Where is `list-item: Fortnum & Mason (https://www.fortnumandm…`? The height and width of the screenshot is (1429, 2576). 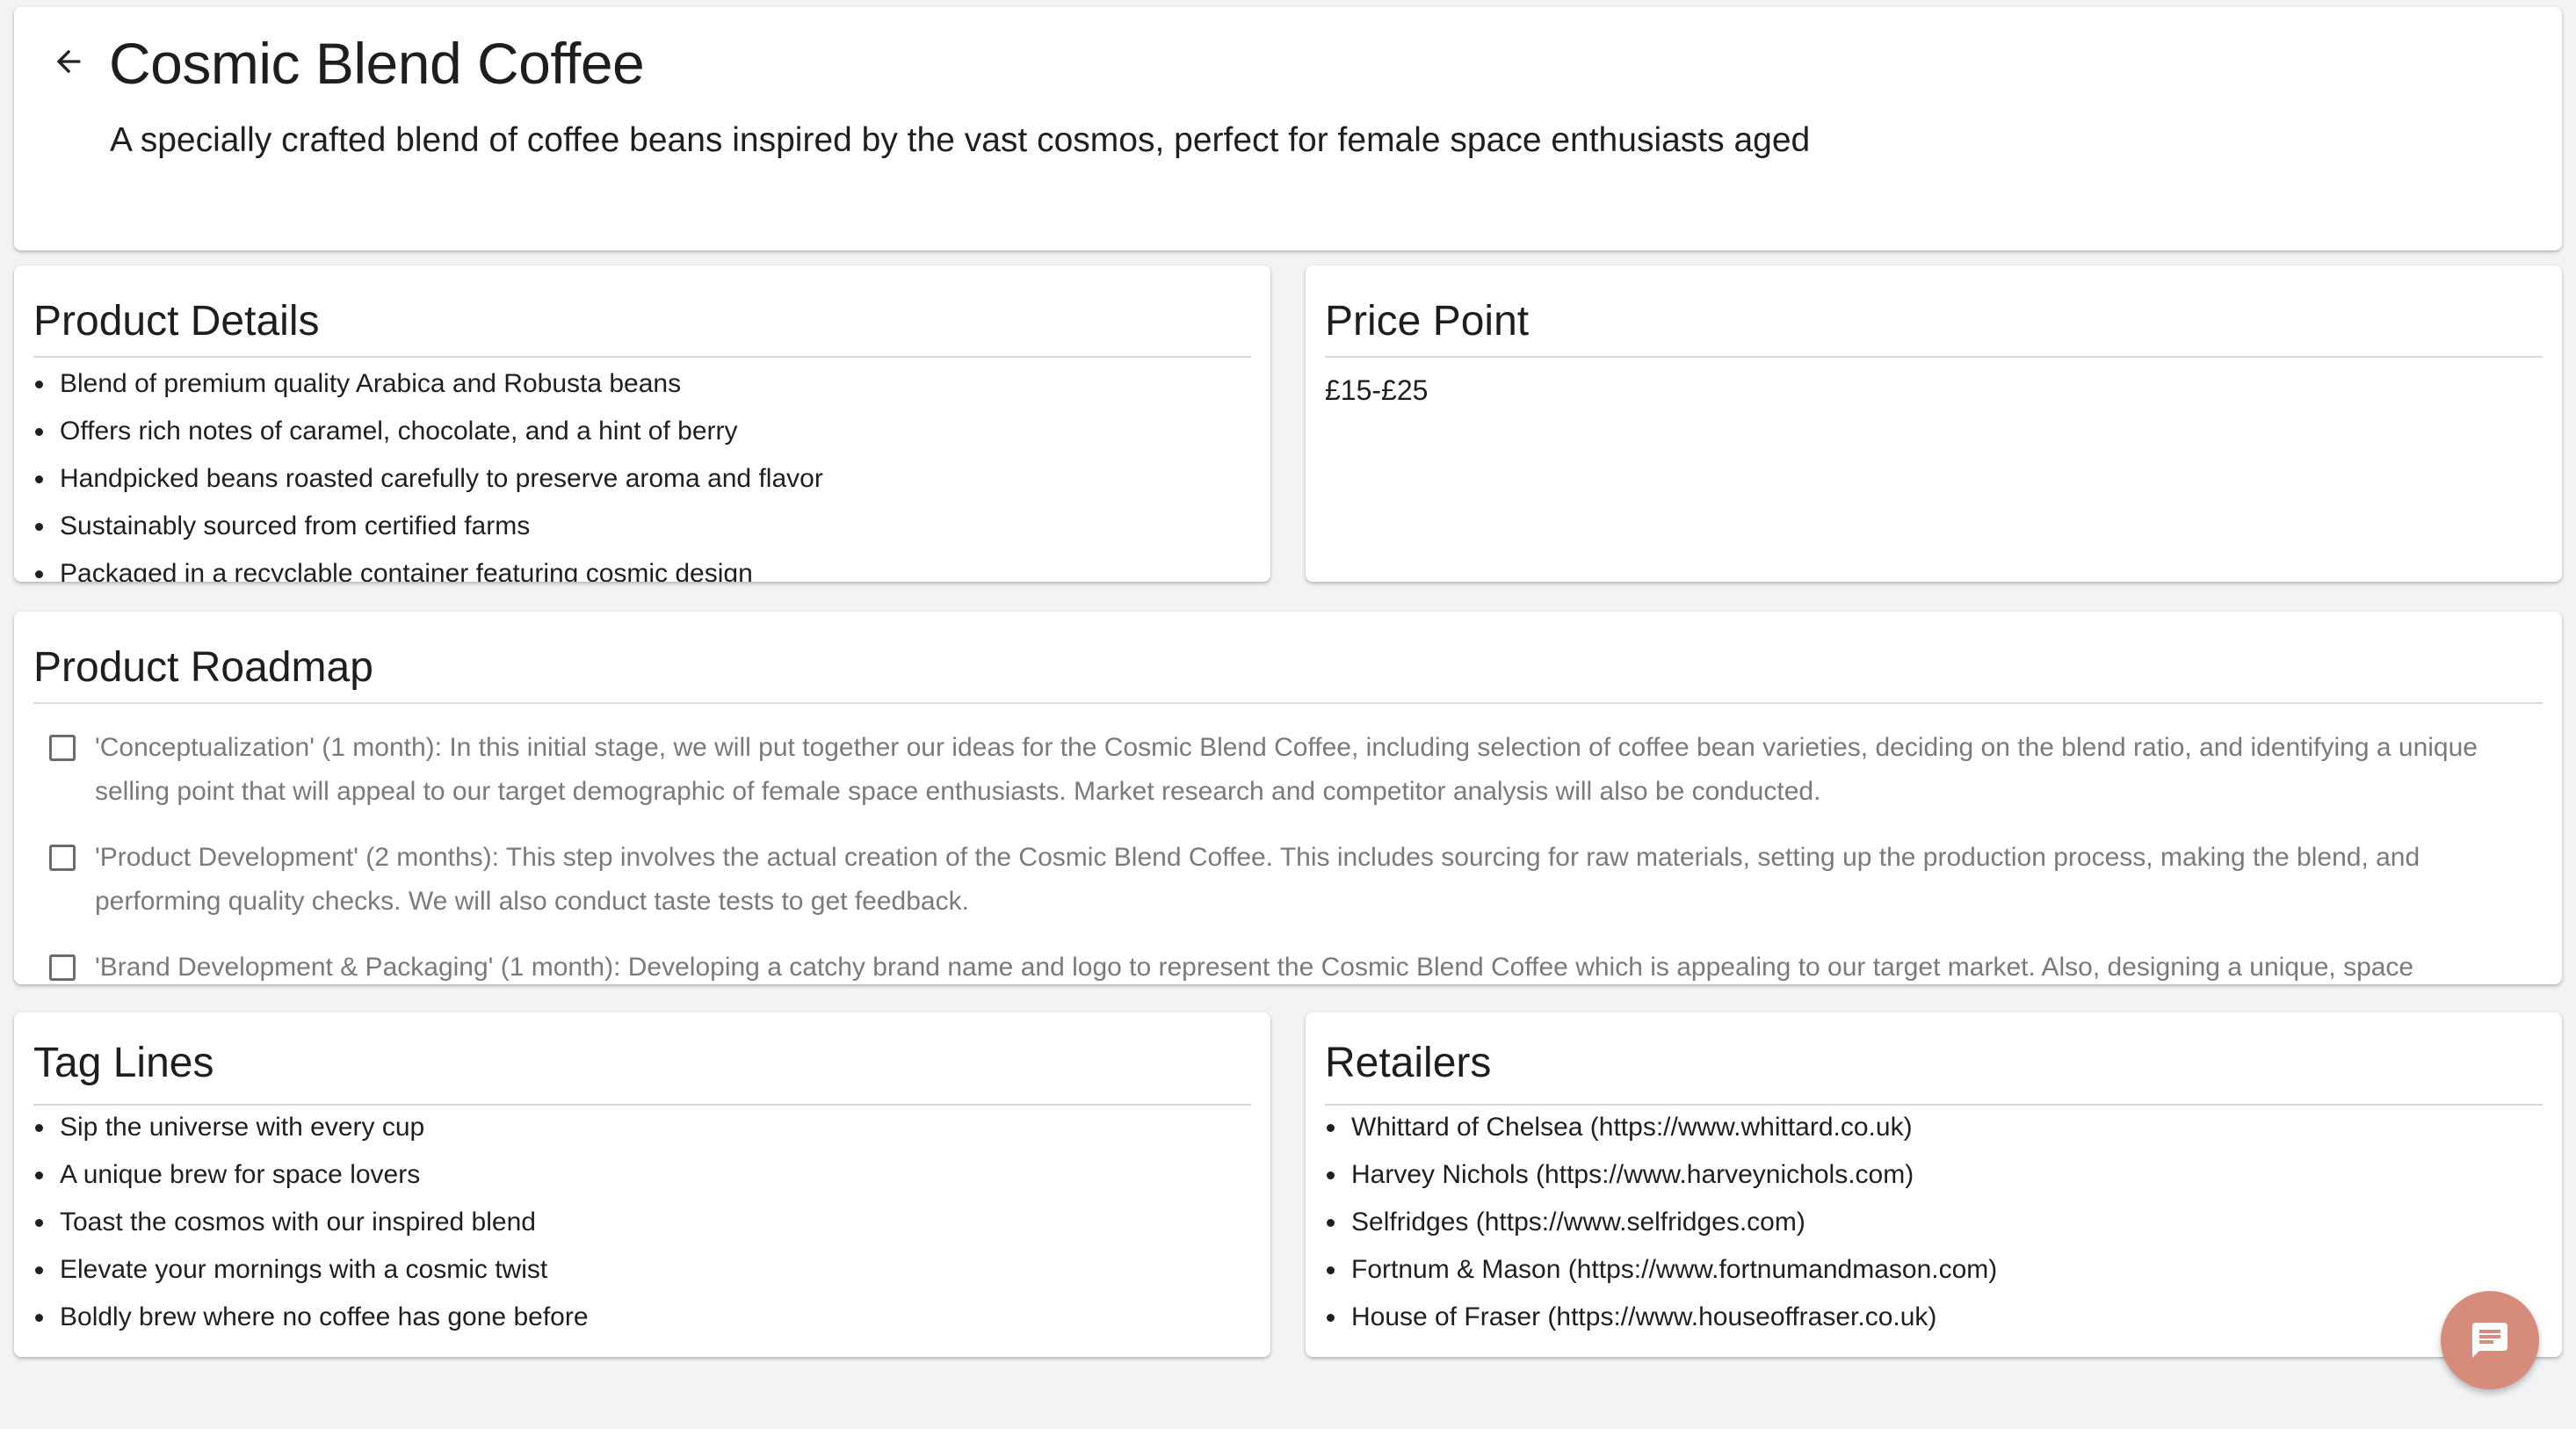
list-item: Fortnum & Mason (https://www.fortnumandm… is located at coordinates (1934, 1270).